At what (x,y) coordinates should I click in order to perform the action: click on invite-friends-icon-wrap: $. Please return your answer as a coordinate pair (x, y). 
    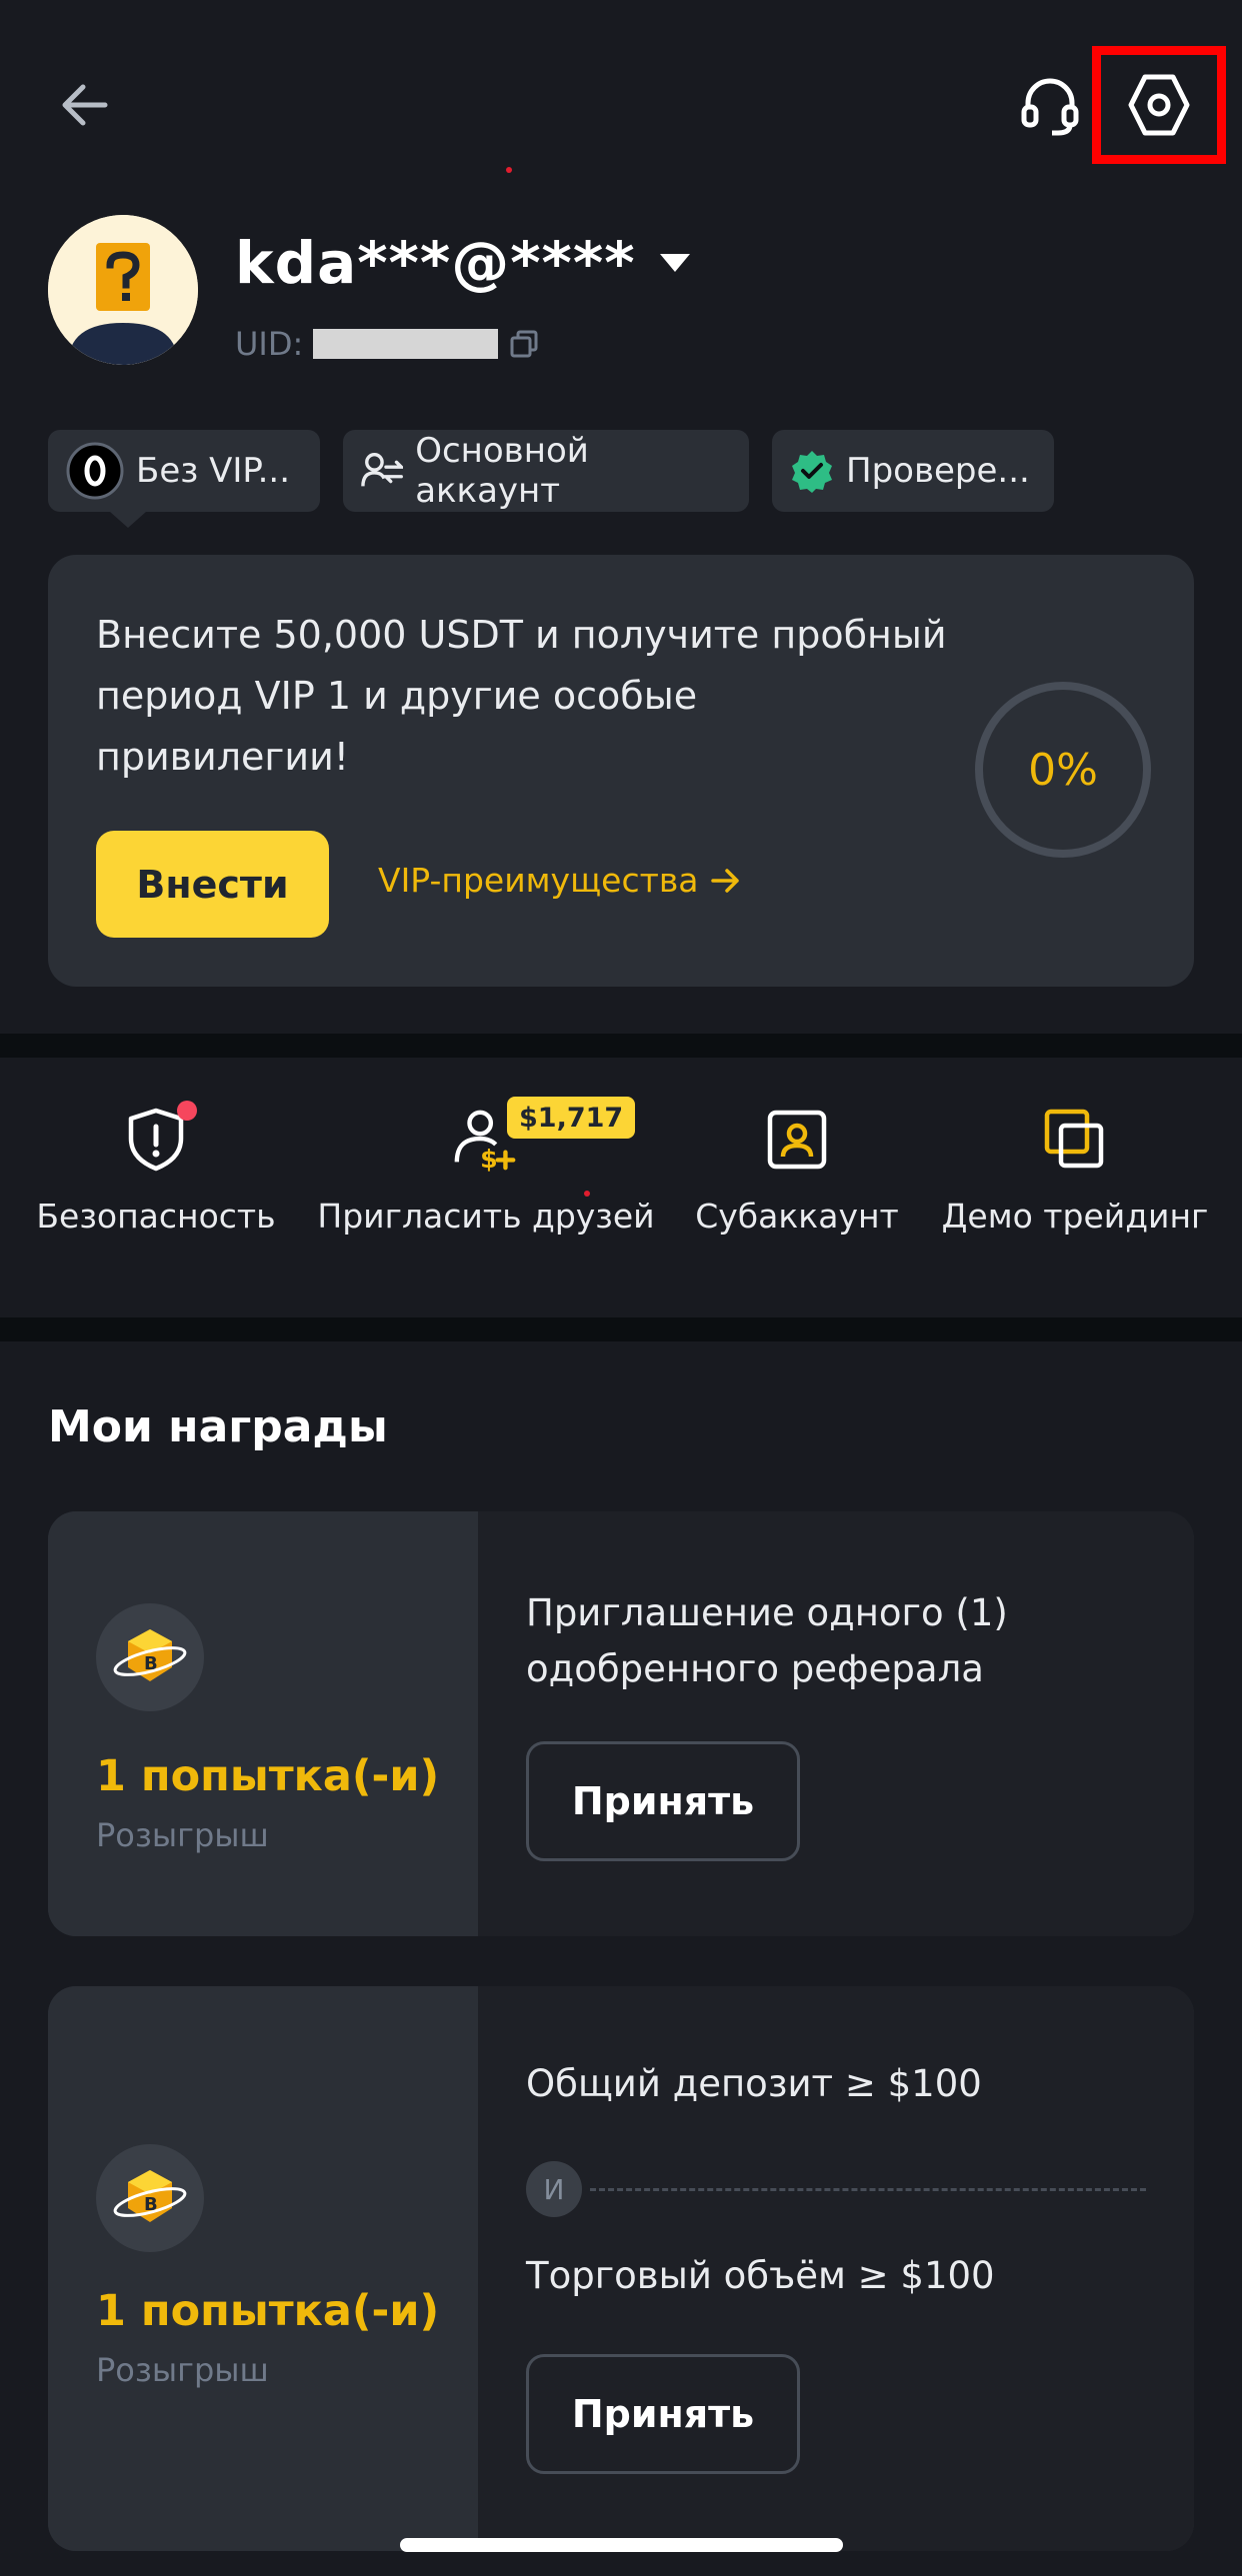
    Looking at the image, I should click on (486, 1140).